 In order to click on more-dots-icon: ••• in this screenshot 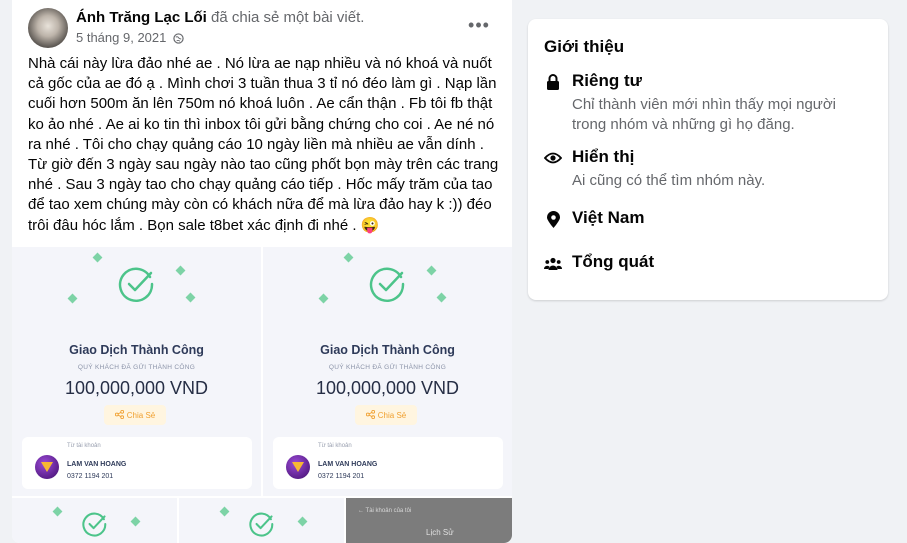, I will do `click(479, 24)`.